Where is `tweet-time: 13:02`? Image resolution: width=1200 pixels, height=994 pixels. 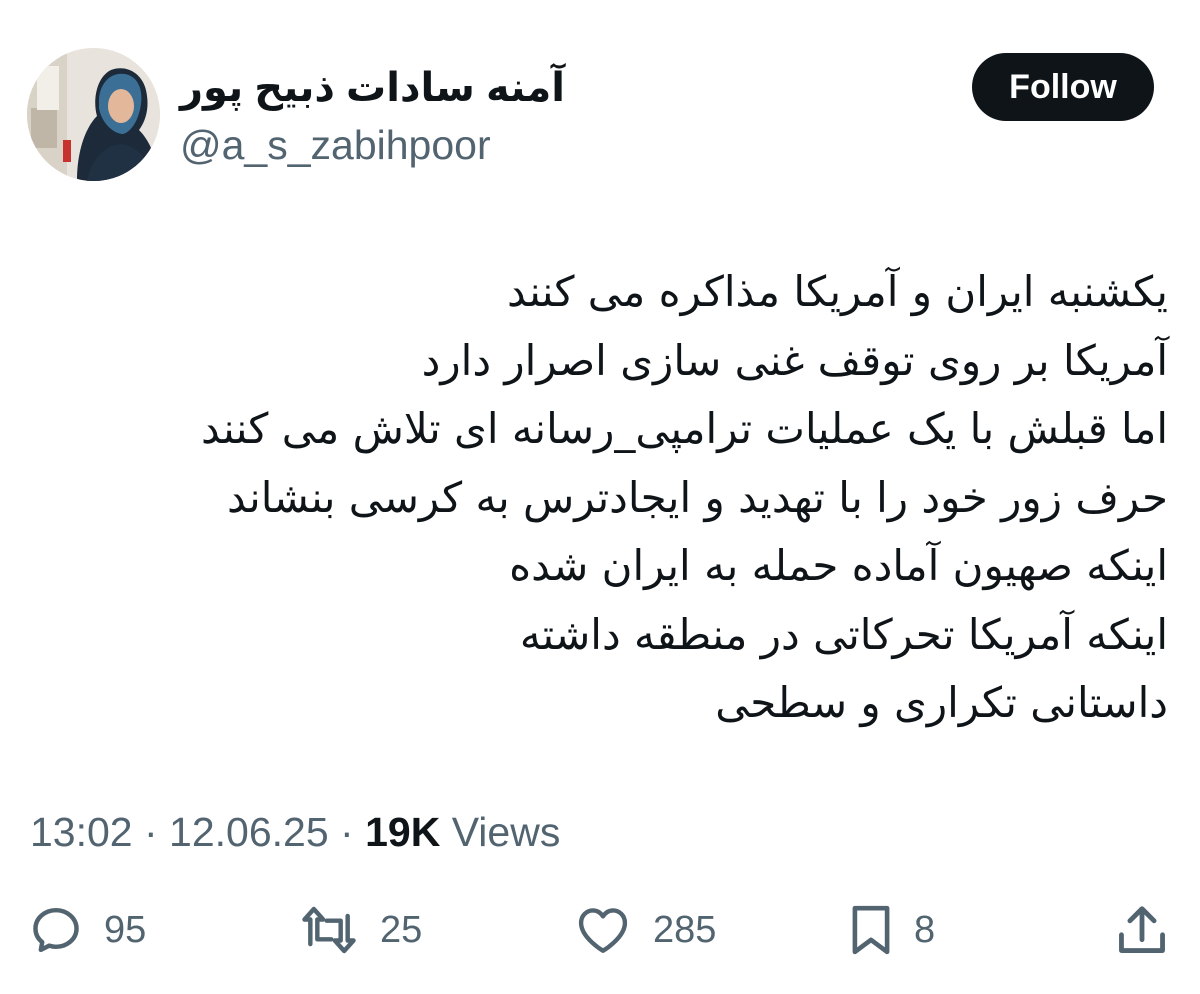
tweet-time: 13:02 is located at coordinates (81, 832).